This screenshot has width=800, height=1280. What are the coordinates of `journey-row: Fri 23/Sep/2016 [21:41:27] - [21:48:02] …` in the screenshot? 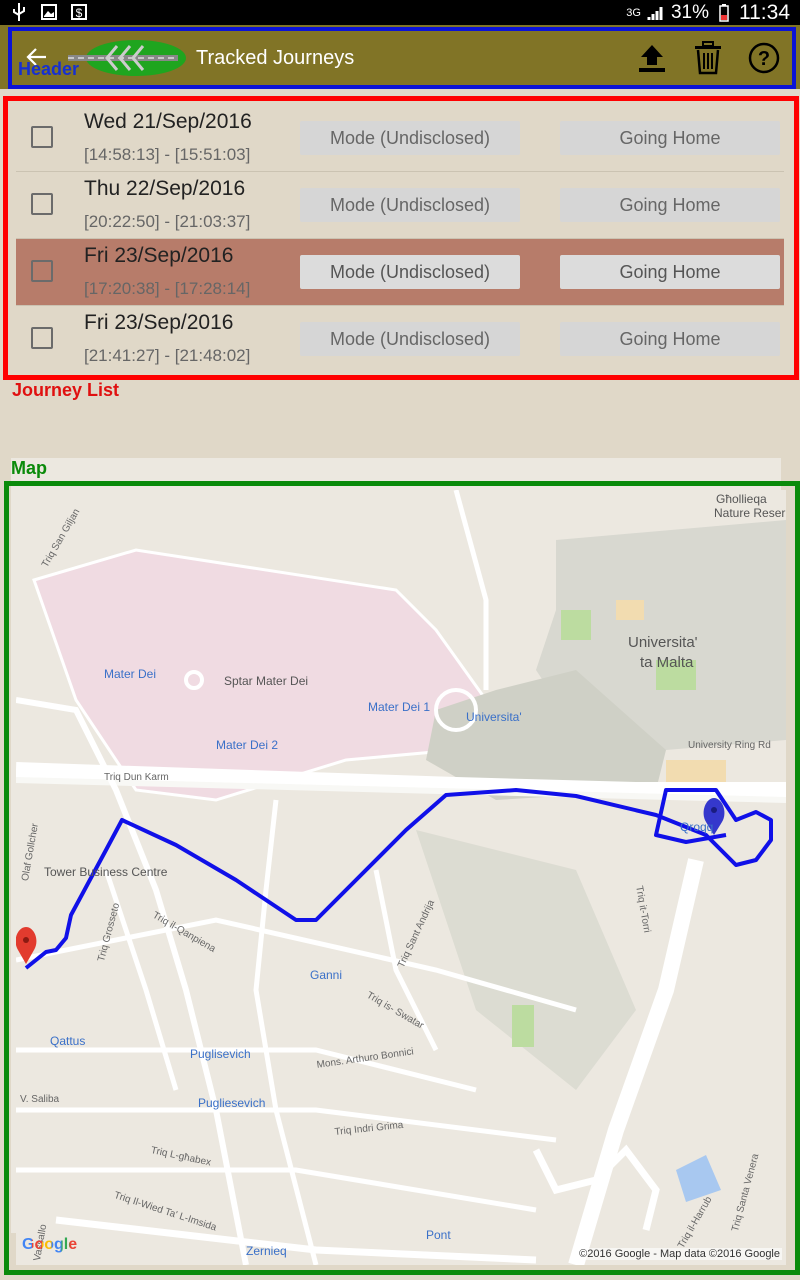 It's located at (400, 339).